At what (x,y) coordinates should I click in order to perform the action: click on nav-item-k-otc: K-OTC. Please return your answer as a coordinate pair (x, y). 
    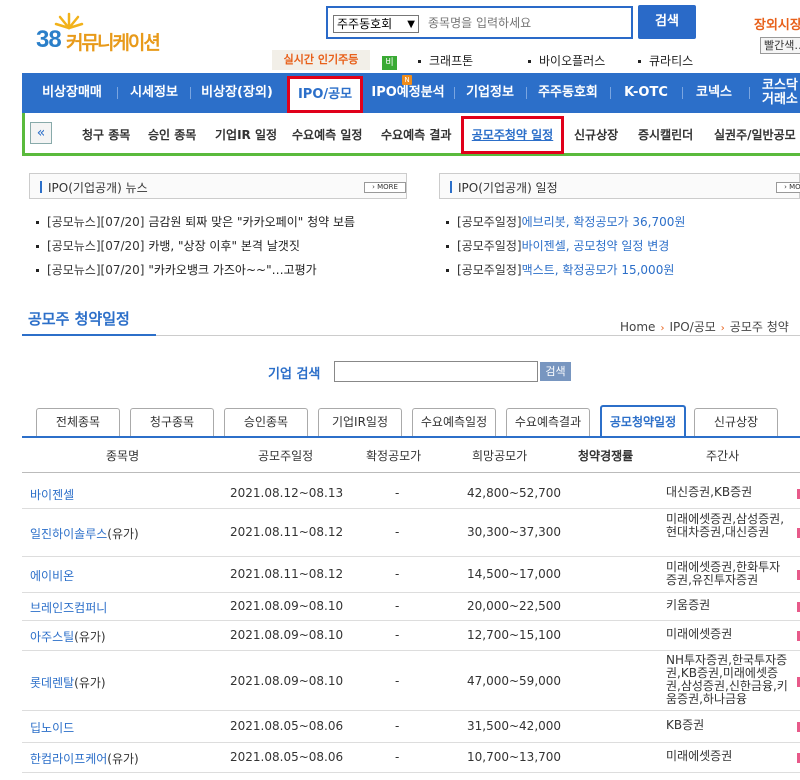
    Looking at the image, I should click on (646, 93).